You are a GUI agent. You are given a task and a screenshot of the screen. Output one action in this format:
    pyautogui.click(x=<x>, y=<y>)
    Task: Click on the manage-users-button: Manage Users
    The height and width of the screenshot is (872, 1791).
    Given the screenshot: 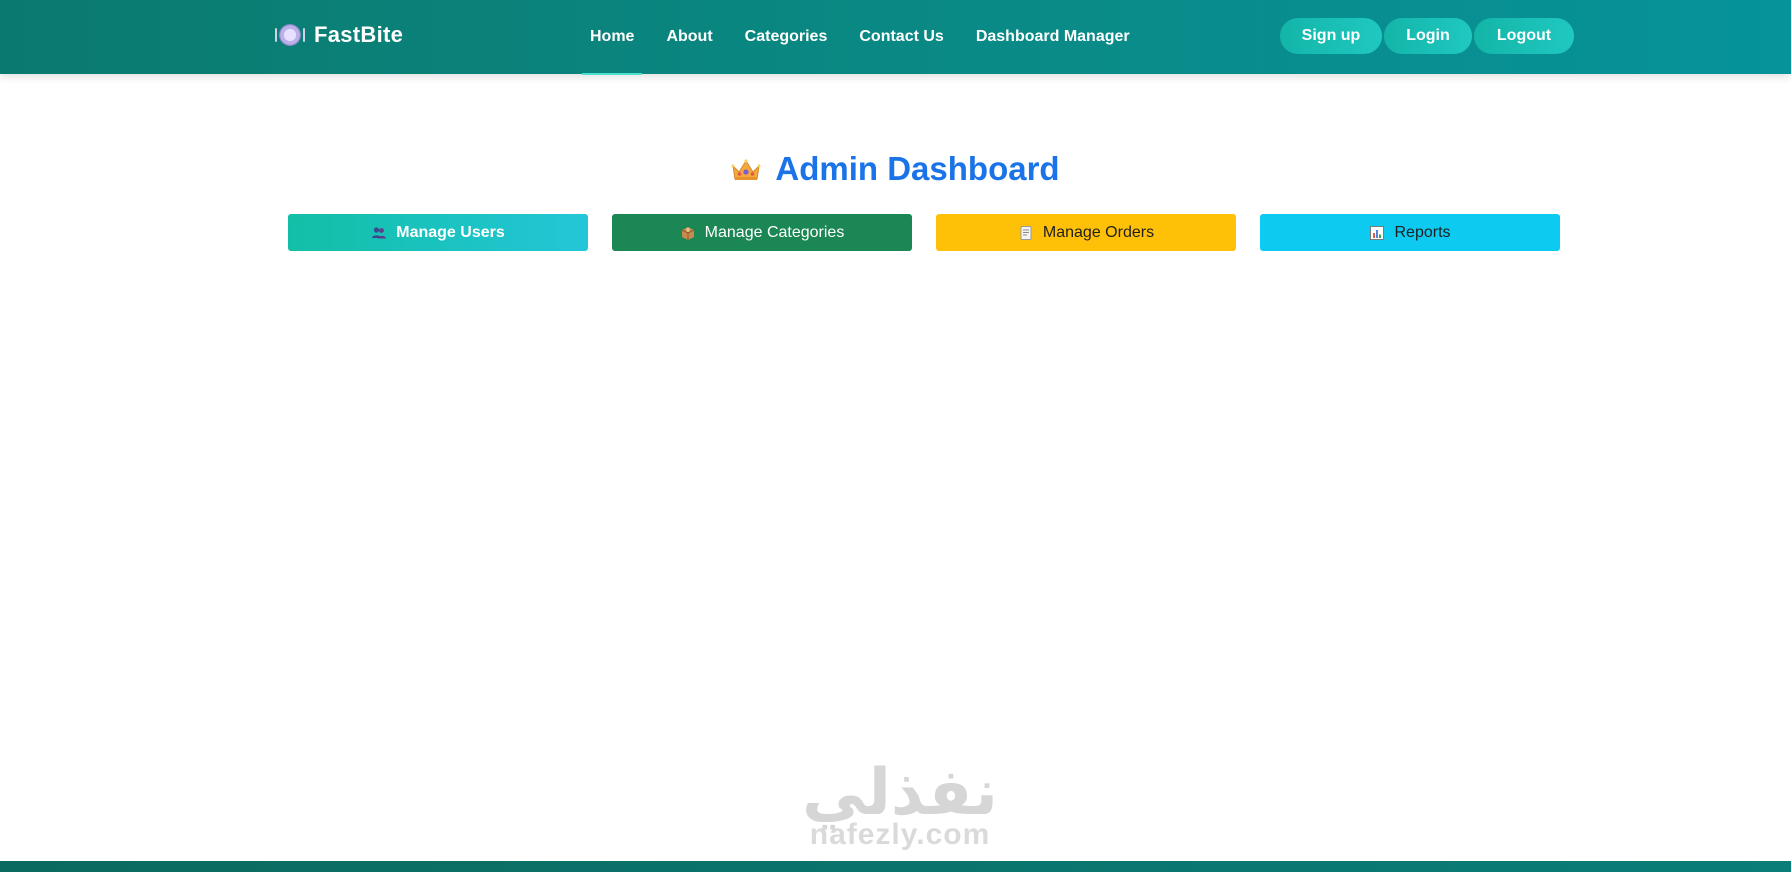 What is the action you would take?
    pyautogui.click(x=438, y=232)
    